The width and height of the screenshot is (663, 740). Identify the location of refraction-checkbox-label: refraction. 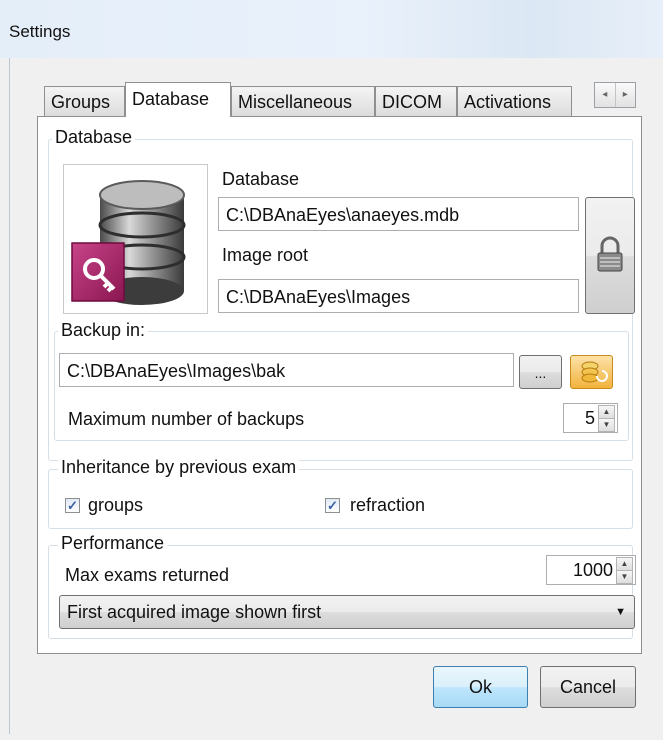
(388, 505).